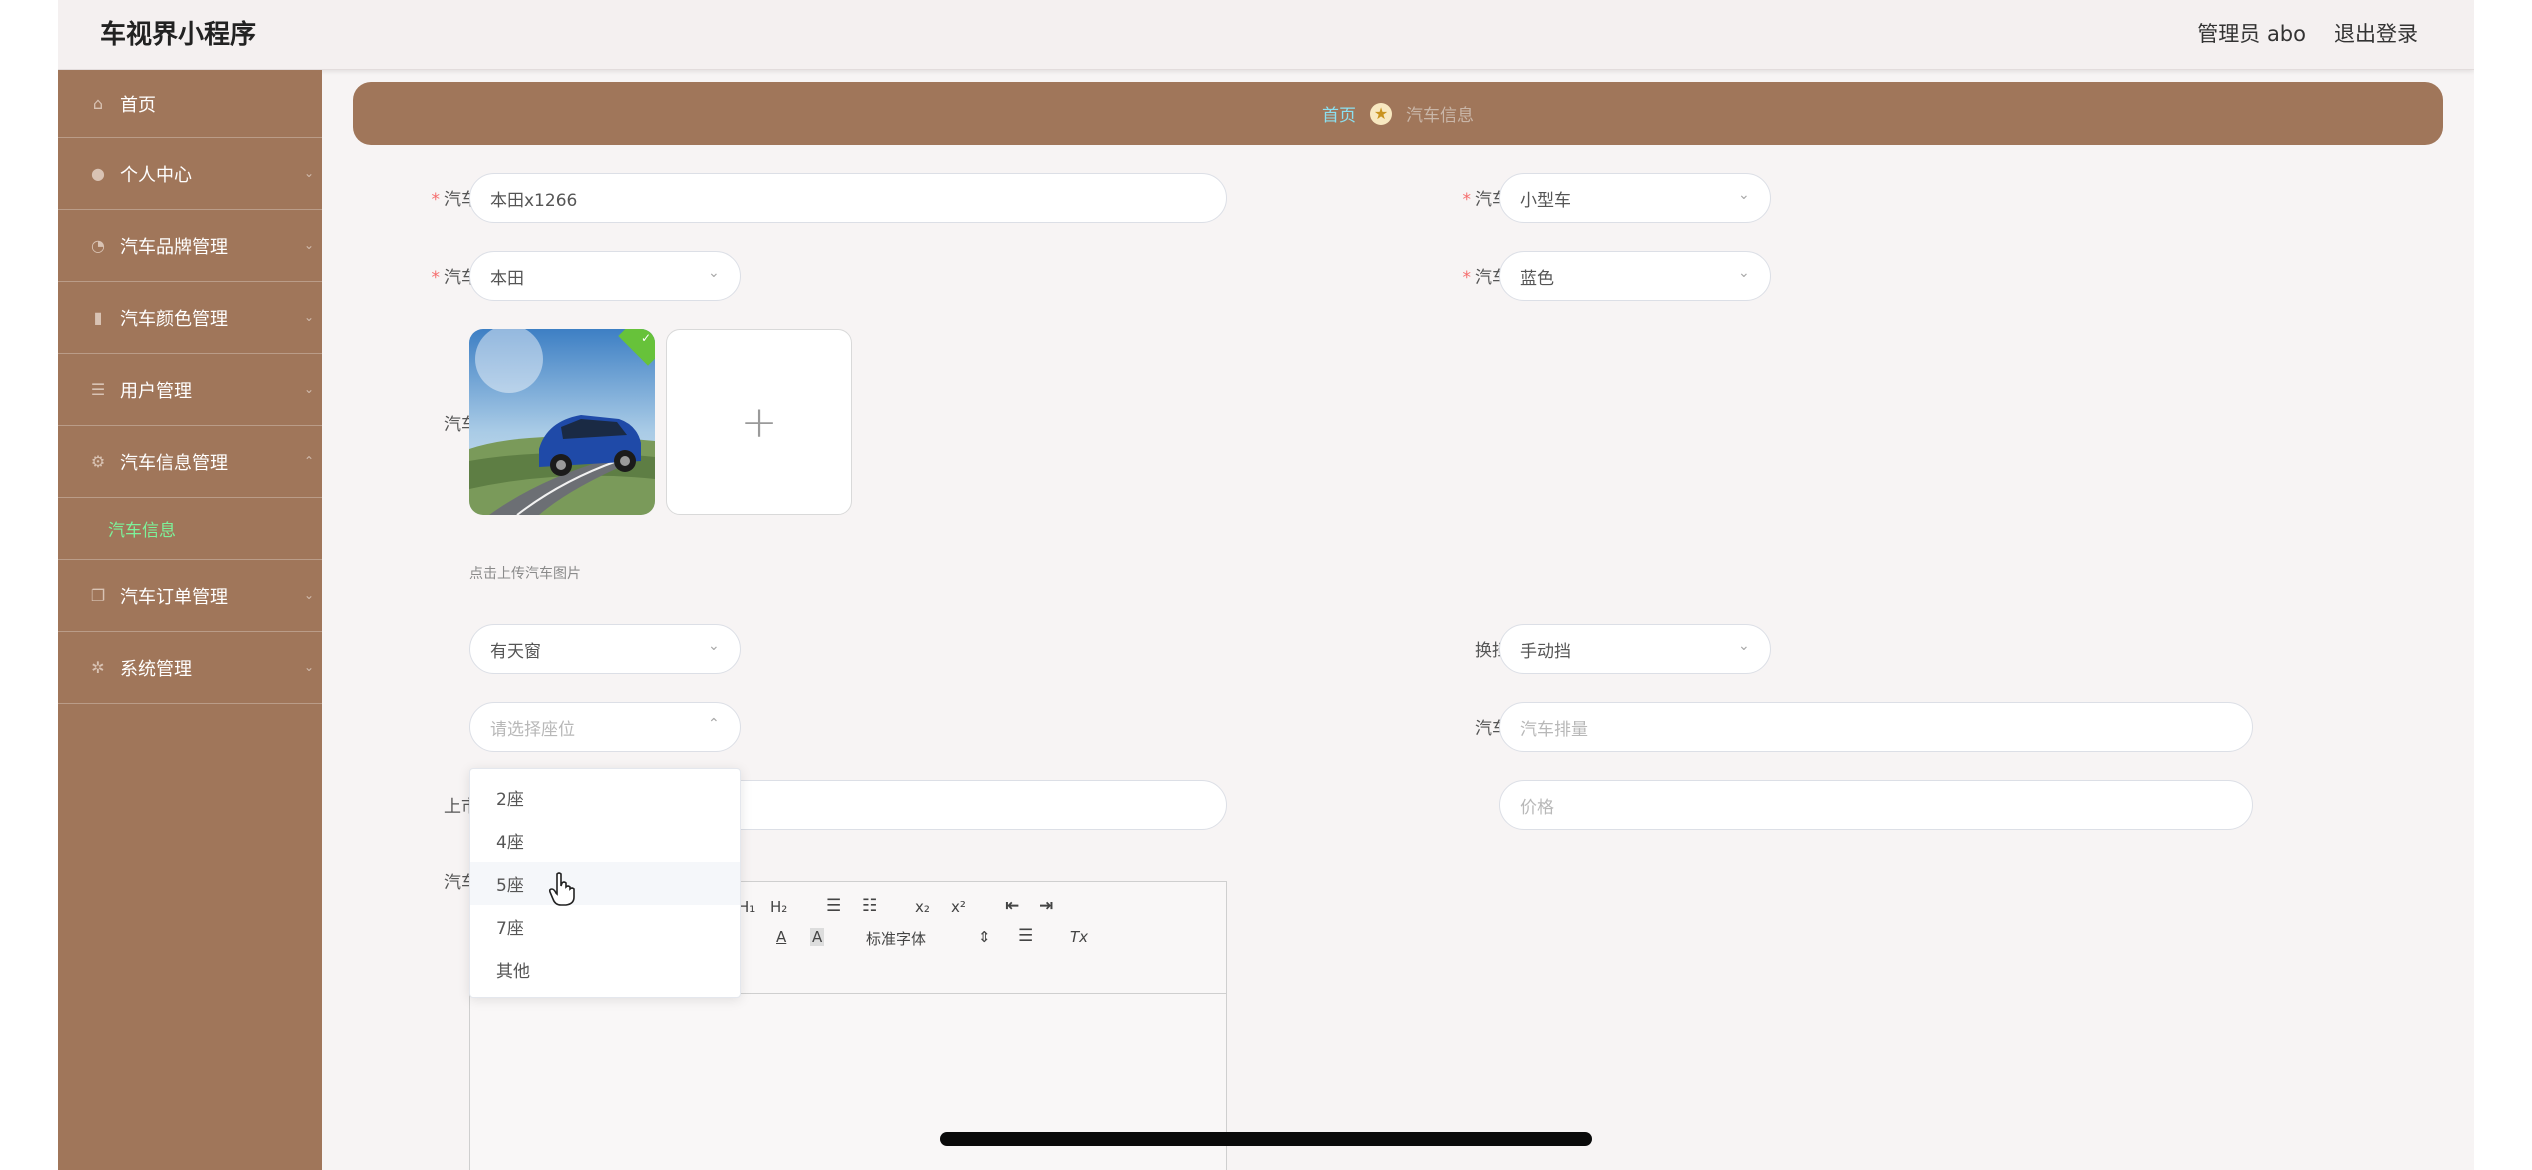  Describe the element at coordinates (958, 907) in the screenshot. I see `superscript-button: x²` at that location.